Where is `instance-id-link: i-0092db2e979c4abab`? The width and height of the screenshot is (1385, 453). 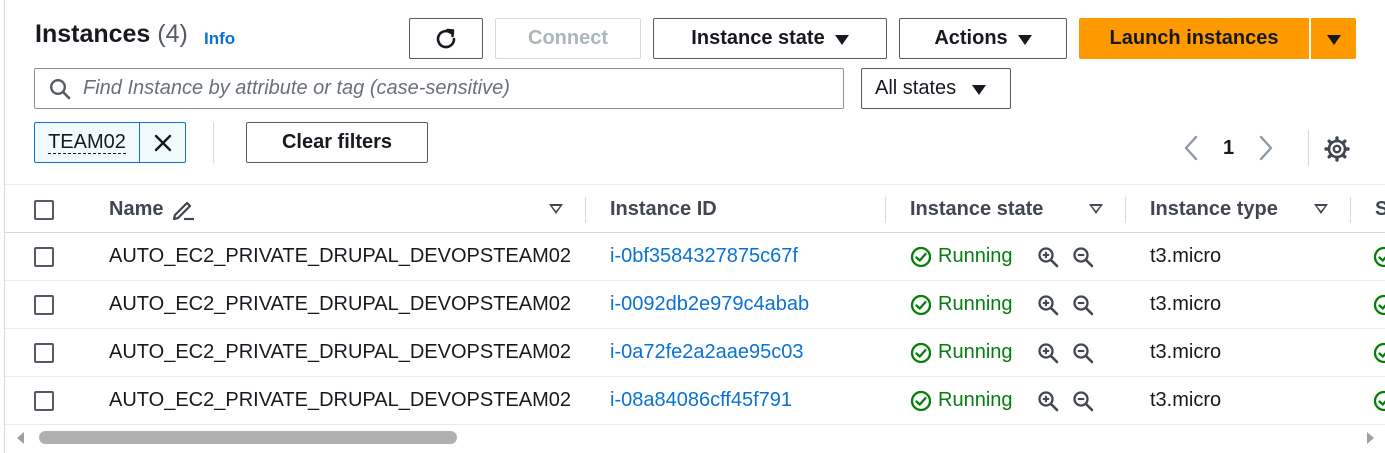
instance-id-link: i-0092db2e979c4abab is located at coordinates (709, 304).